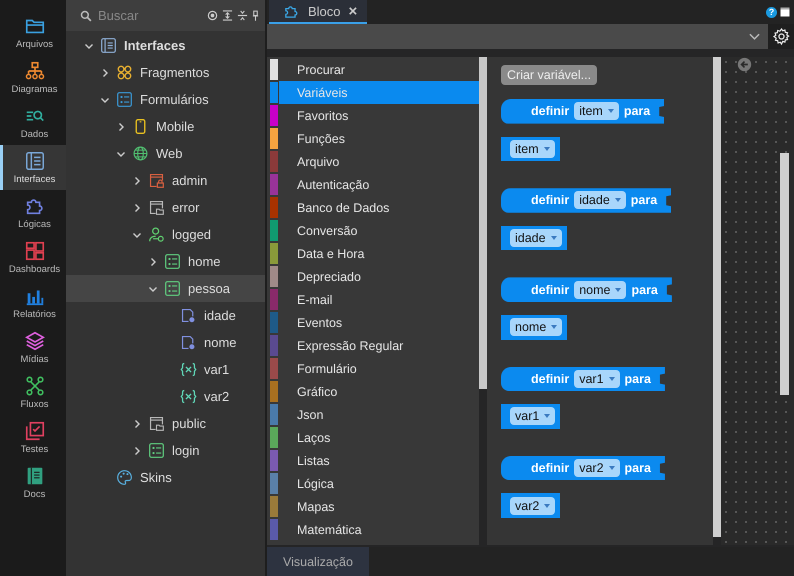 The image size is (794, 576). I want to click on category-item: Formulário, so click(373, 368).